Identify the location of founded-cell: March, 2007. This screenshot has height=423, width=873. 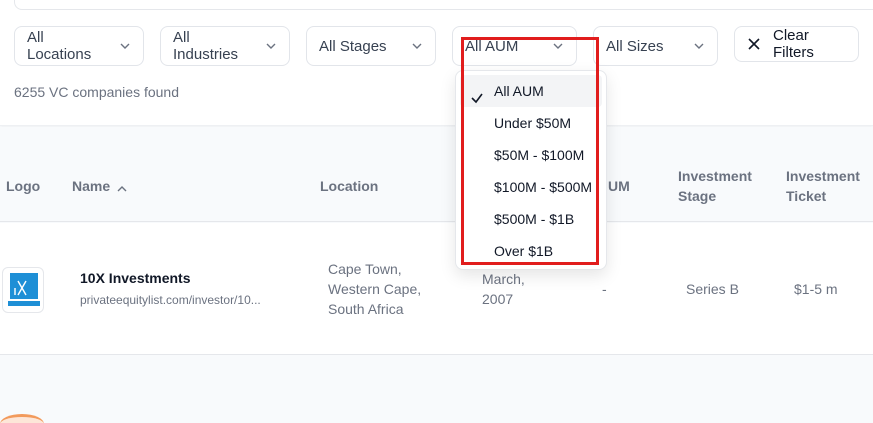
(503, 289).